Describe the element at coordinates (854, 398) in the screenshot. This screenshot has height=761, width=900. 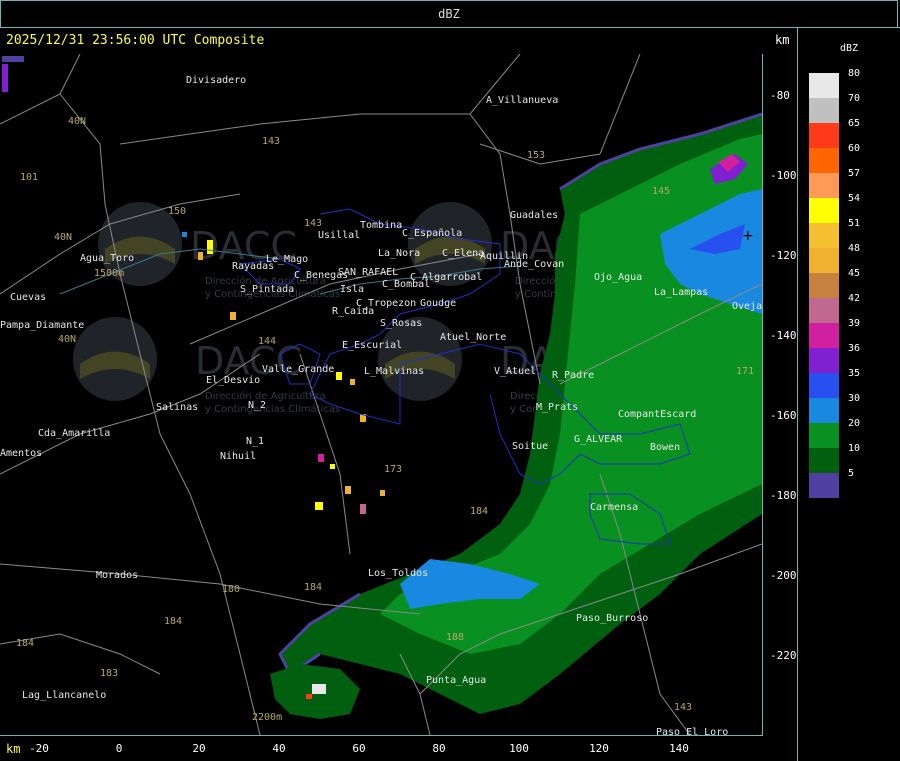
I see `legend-label: 30` at that location.